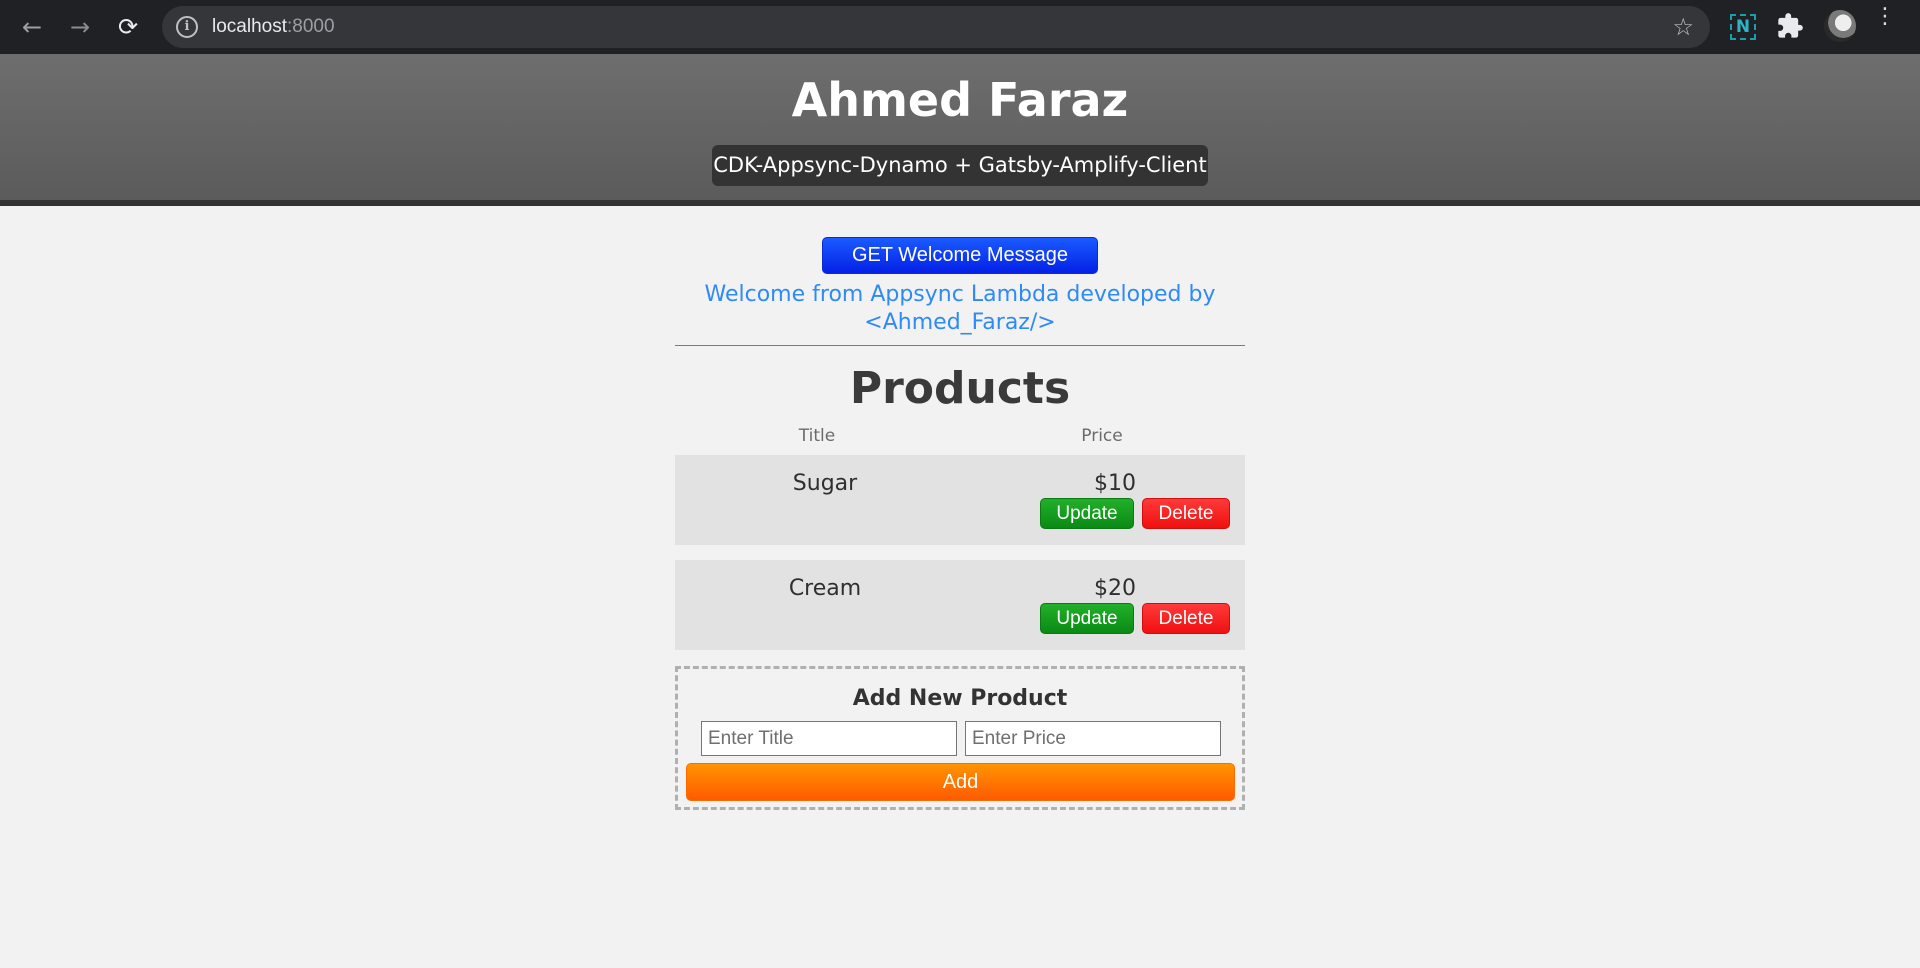  Describe the element at coordinates (960, 345) in the screenshot. I see `divider` at that location.